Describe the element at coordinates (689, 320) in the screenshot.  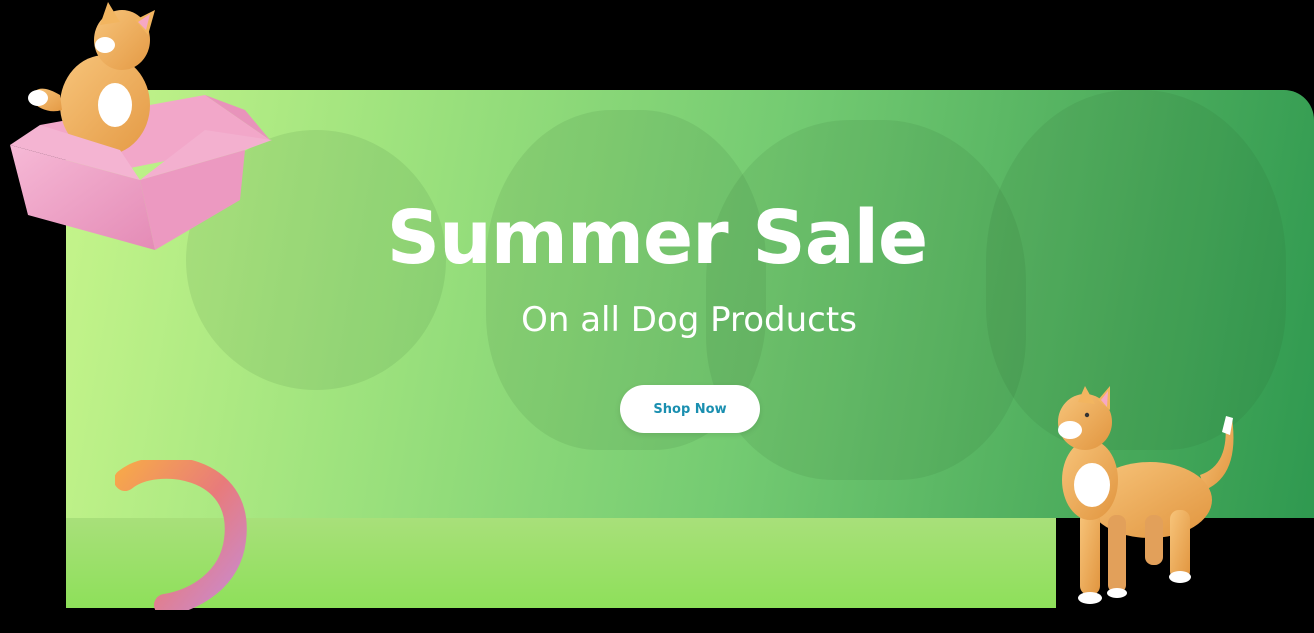
I see `banner-subtitle: On all Dog Products` at that location.